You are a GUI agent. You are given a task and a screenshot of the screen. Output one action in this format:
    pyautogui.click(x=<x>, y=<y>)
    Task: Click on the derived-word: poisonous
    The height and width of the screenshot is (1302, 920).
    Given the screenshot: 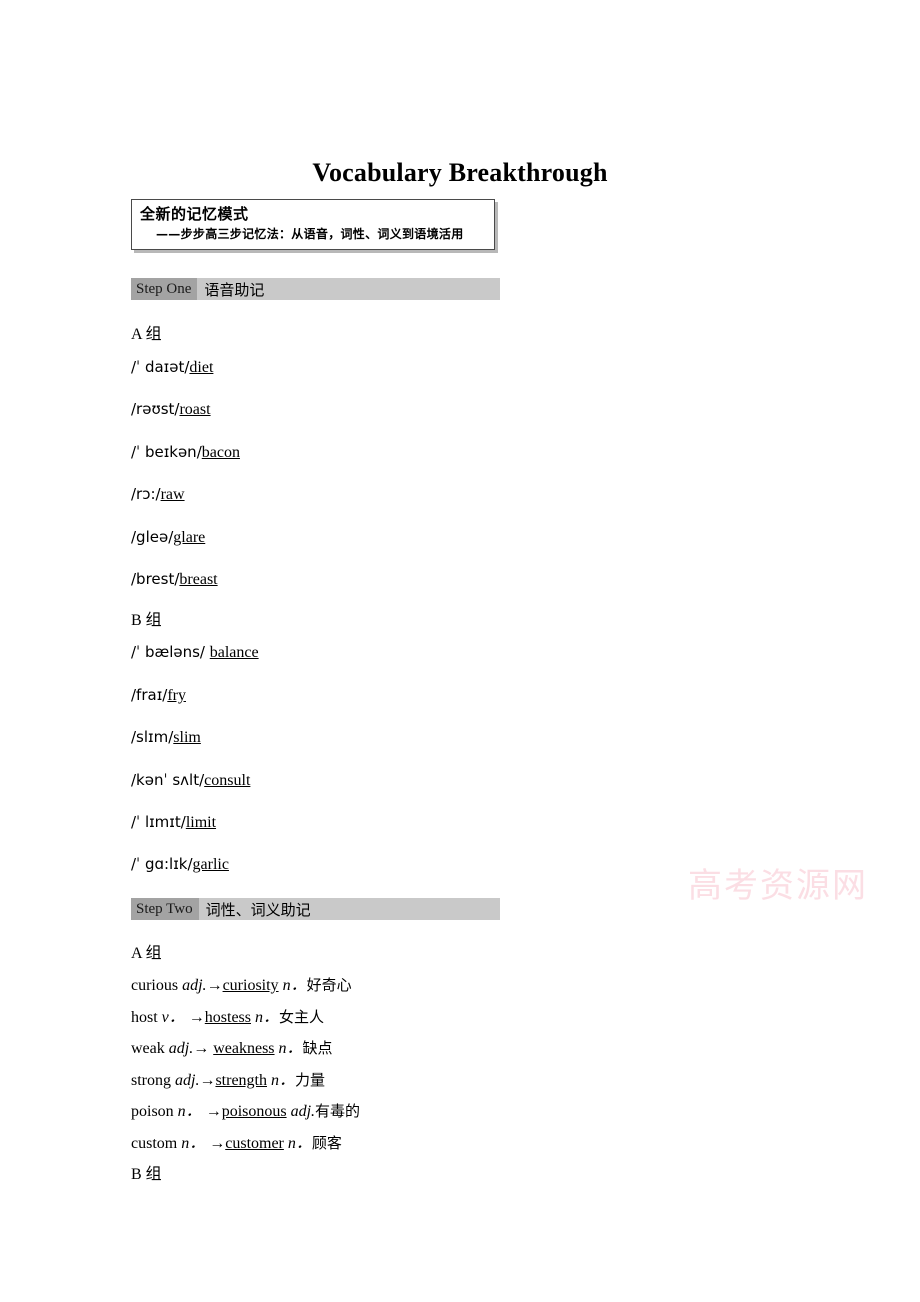 What is the action you would take?
    pyautogui.click(x=254, y=1111)
    